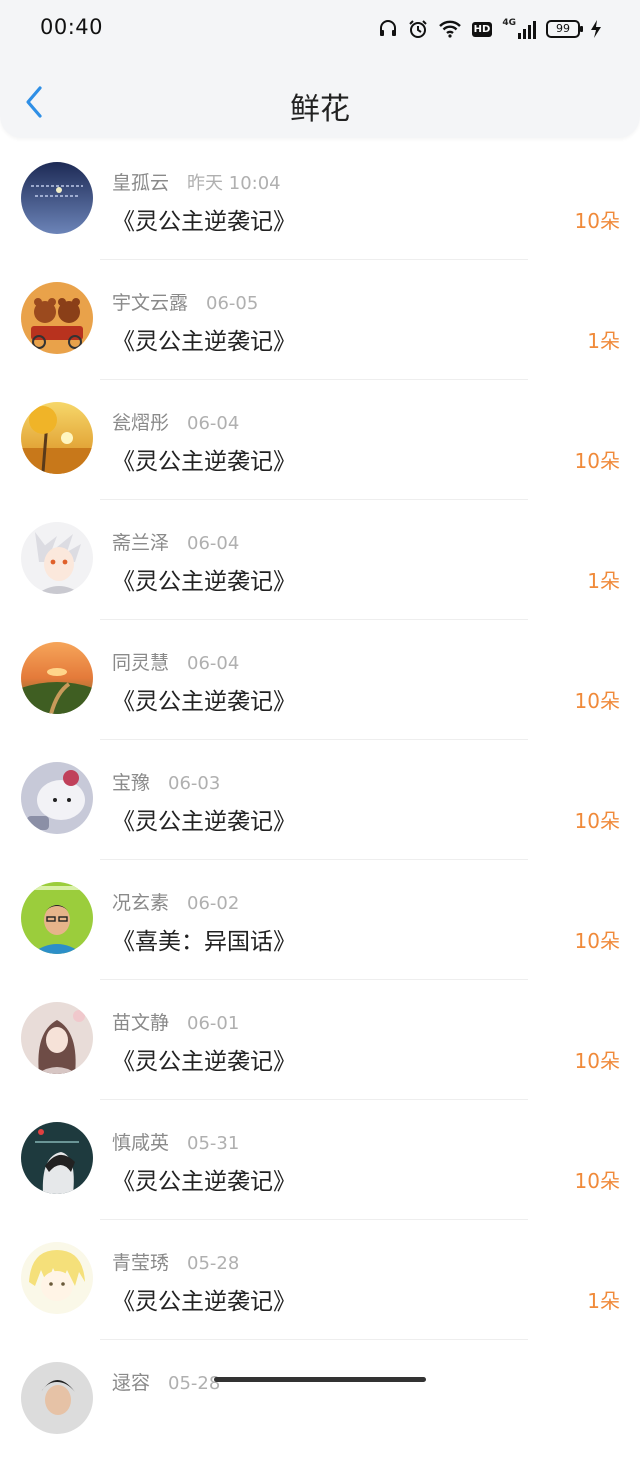 Image resolution: width=640 pixels, height=1460 pixels. I want to click on sender-name: 青莹琇 05-28, so click(176, 1263).